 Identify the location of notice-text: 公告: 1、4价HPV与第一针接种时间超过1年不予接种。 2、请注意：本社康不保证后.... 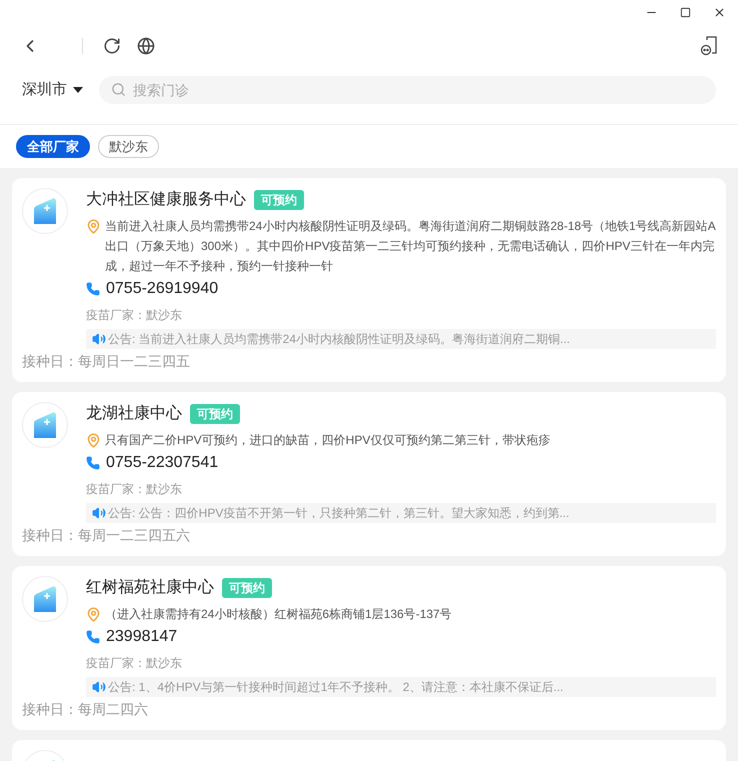
(336, 687).